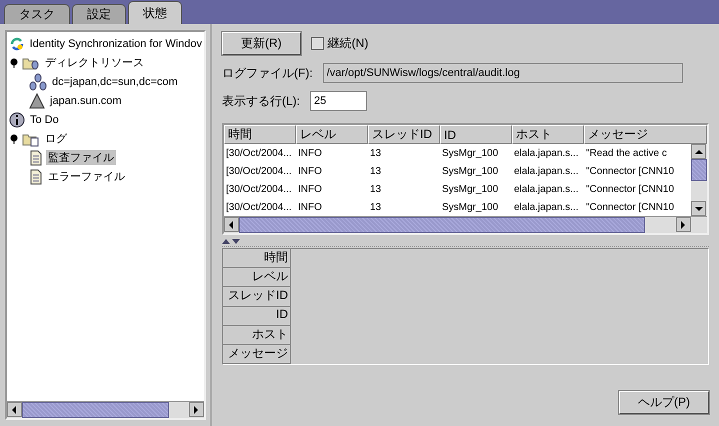  I want to click on log-file-field: /var/opt/SUNWisw/logs/central/audit.log, so click(502, 73).